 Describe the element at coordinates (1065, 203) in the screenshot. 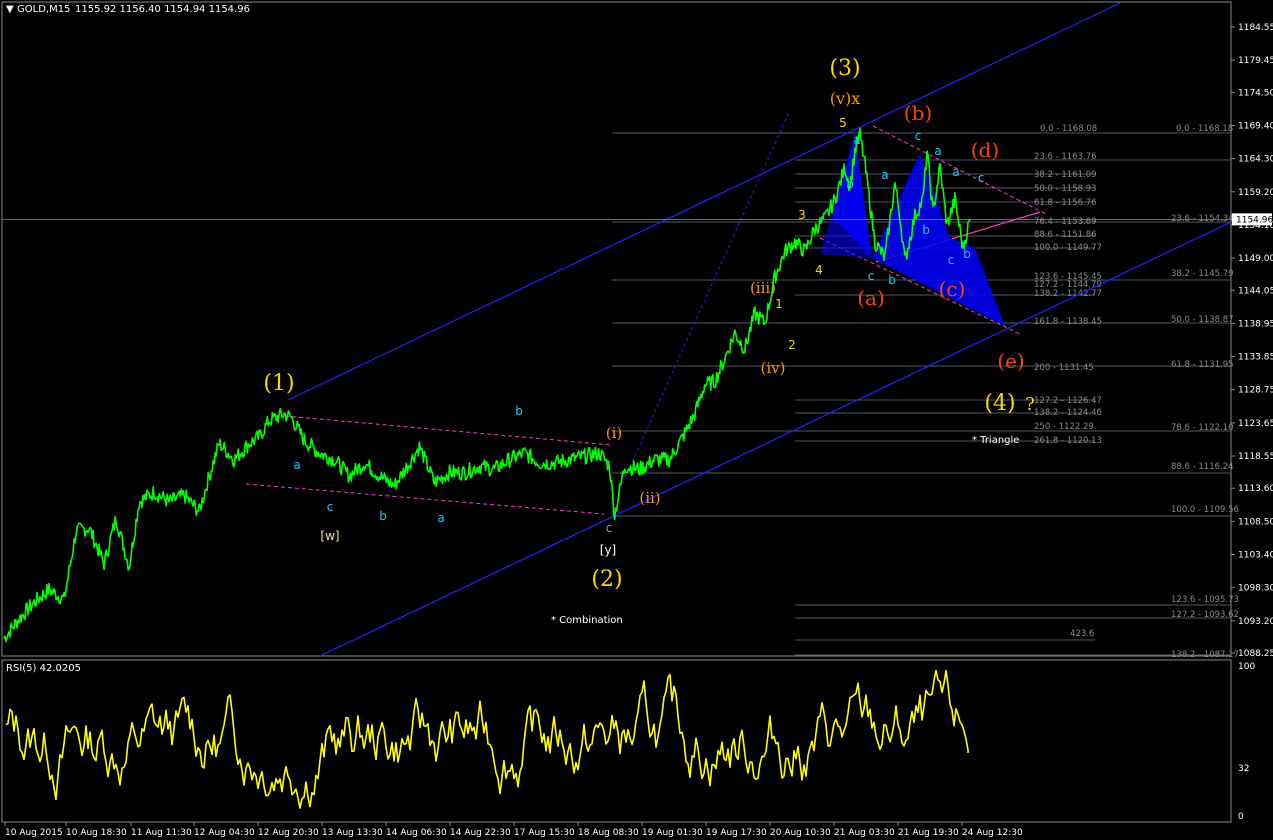

I see `fib-level-label: 61.8 - 1156.76` at that location.